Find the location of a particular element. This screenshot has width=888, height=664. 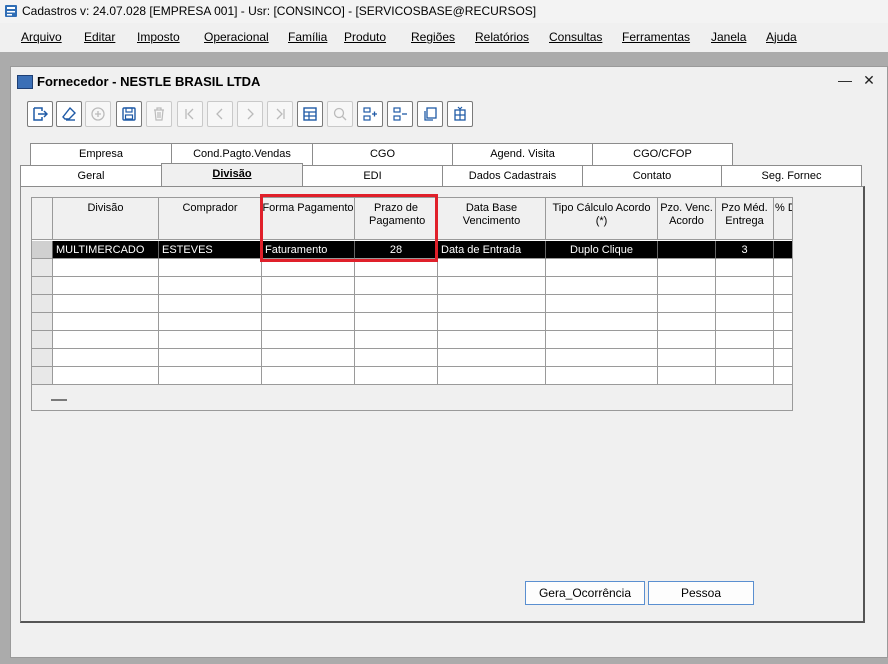

col-header-pzo-med-entrega: Pzo Méd. Entrega is located at coordinates (745, 219).